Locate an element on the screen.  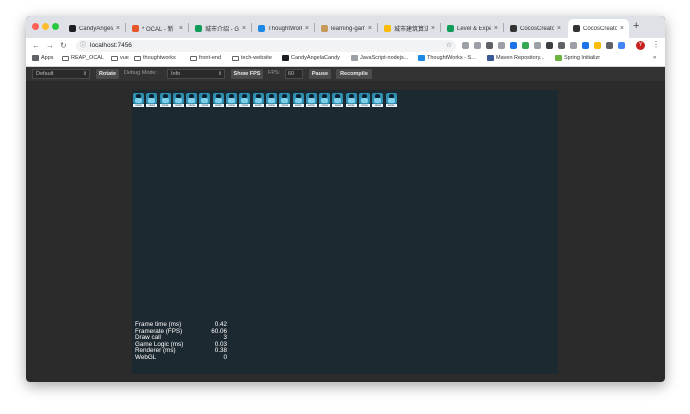
close-window-button is located at coordinates (35, 26).